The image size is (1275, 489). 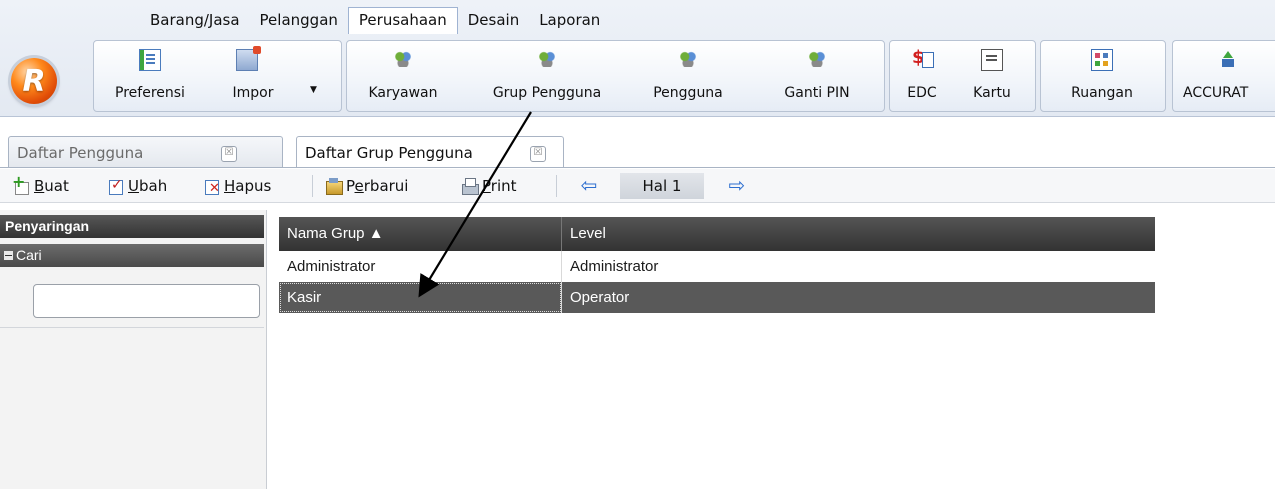 What do you see at coordinates (150, 60) in the screenshot?
I see `preferences-icon` at bounding box center [150, 60].